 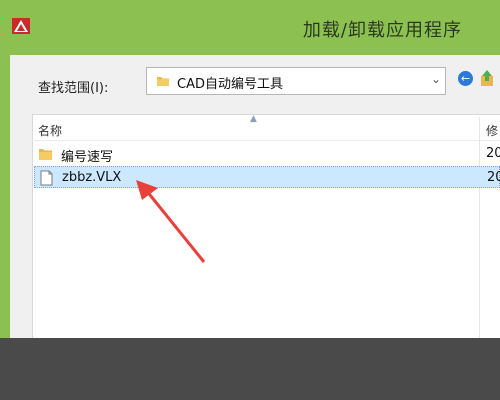 I want to click on look-in-value: CAD自动编号工具, so click(x=230, y=84).